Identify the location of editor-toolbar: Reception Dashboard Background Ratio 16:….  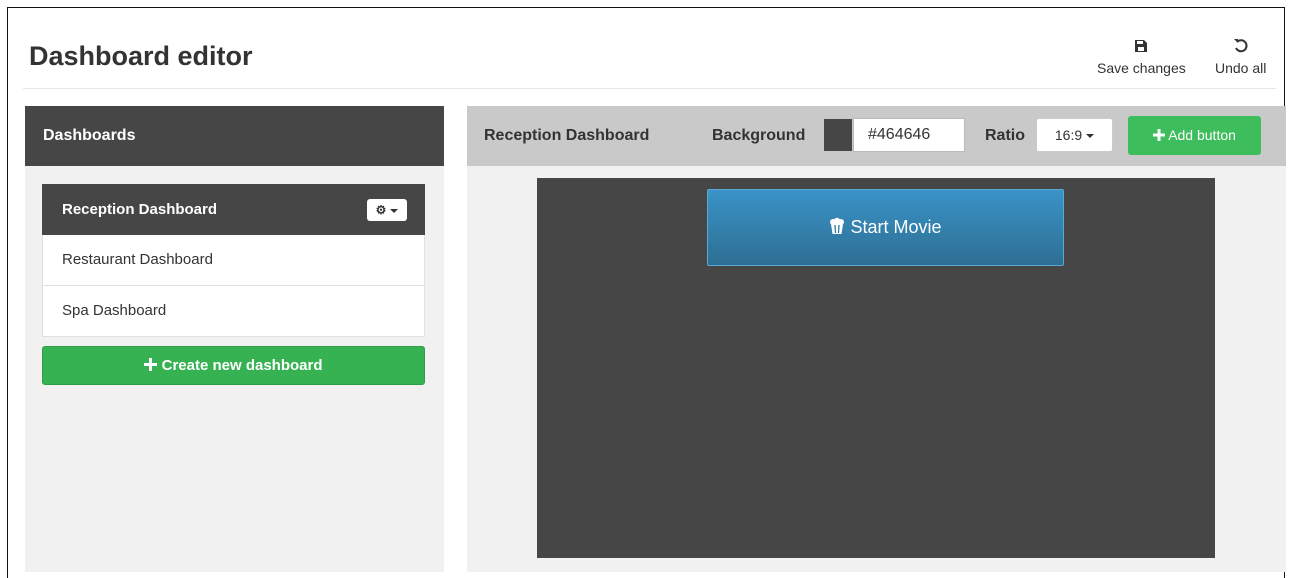
(876, 136).